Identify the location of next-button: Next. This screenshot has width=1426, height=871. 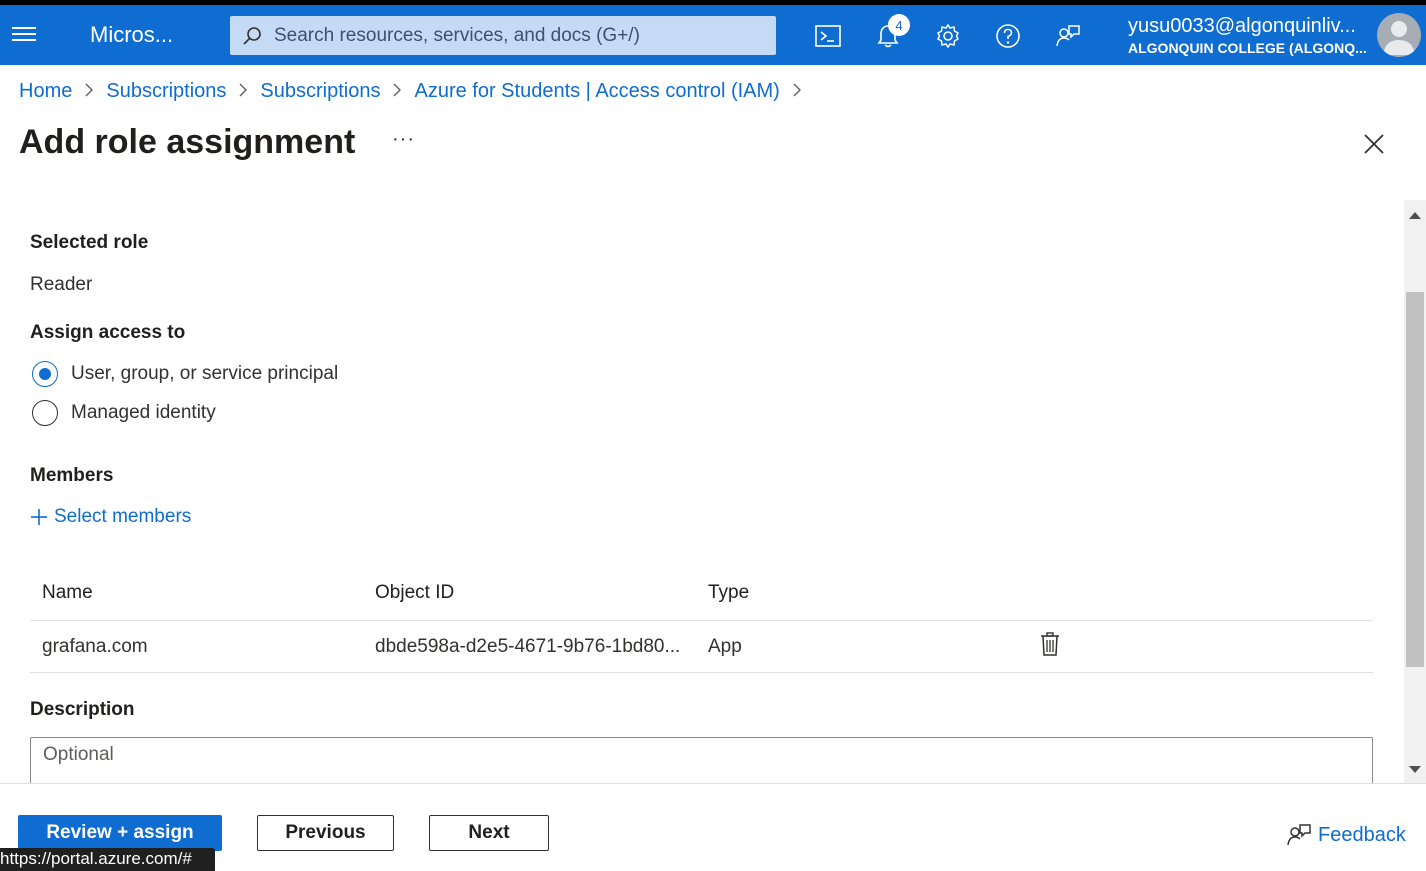
(489, 833).